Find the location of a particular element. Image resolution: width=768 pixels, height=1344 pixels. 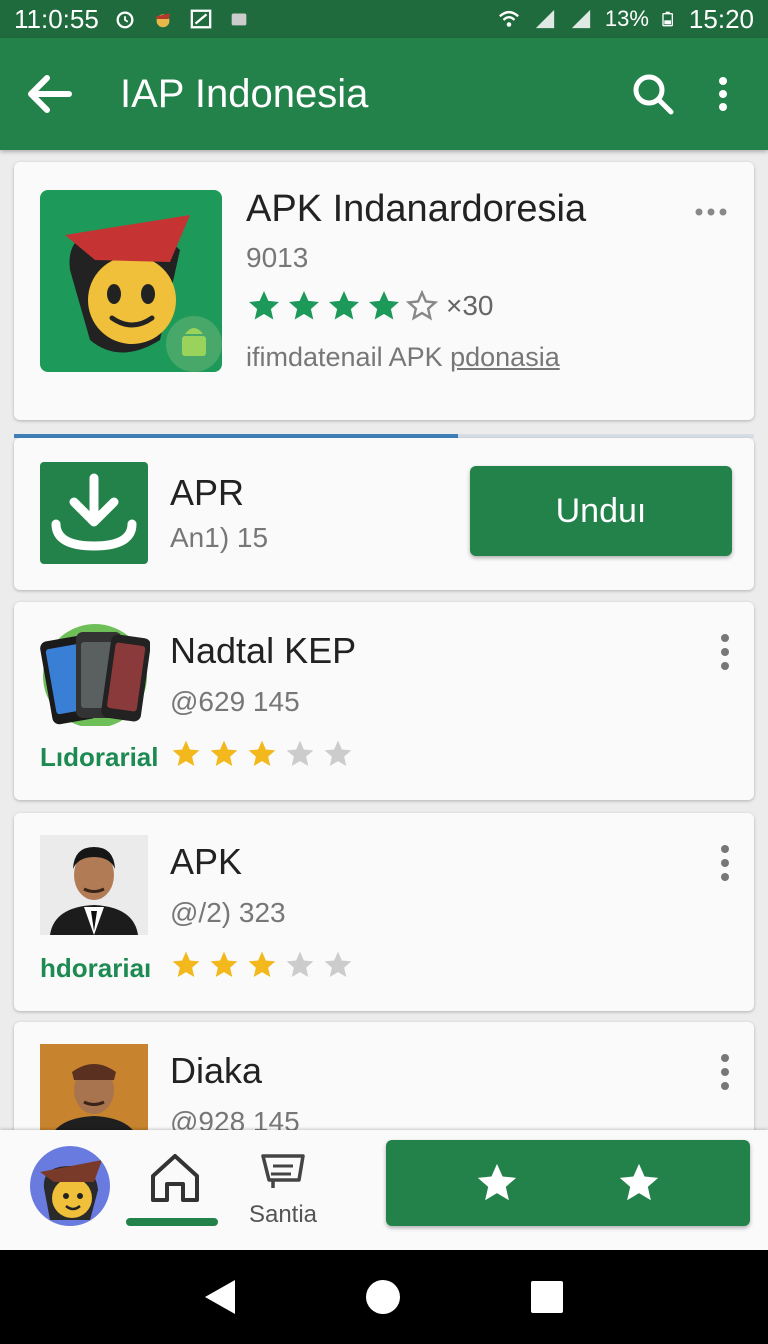

search-button is located at coordinates (653, 94).